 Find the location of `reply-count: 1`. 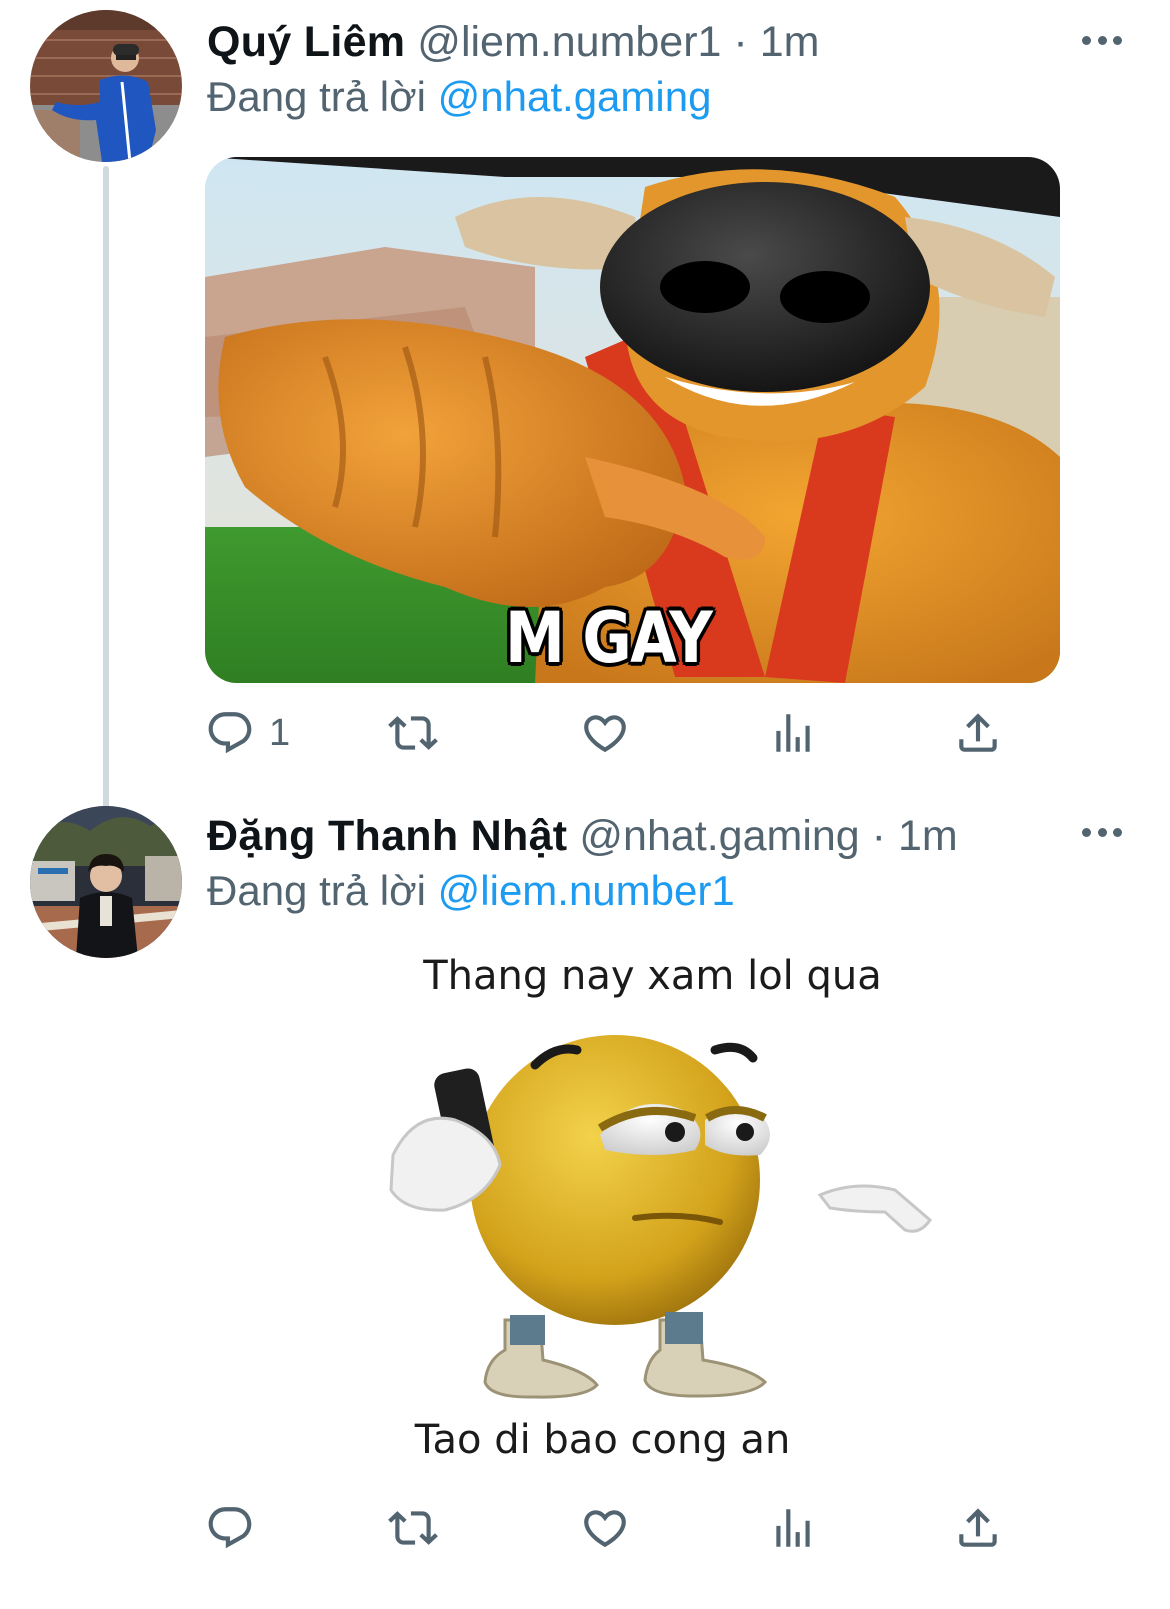

reply-count: 1 is located at coordinates (280, 733).